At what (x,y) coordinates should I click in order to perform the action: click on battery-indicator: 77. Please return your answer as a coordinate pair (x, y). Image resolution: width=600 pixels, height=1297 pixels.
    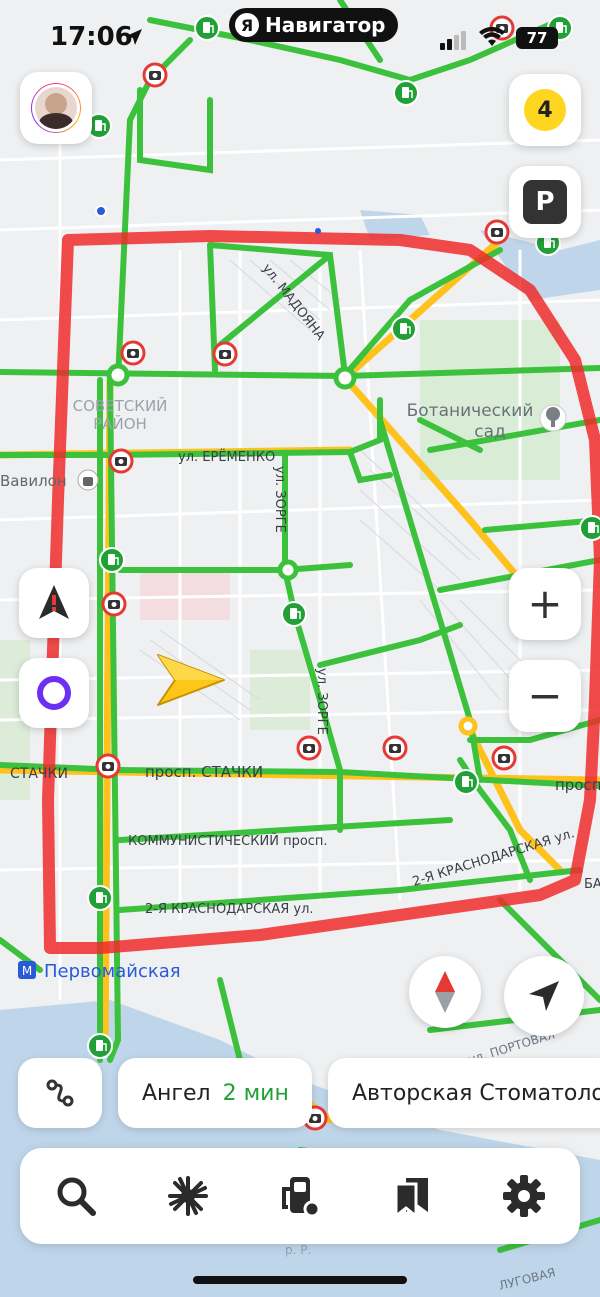
    Looking at the image, I should click on (537, 38).